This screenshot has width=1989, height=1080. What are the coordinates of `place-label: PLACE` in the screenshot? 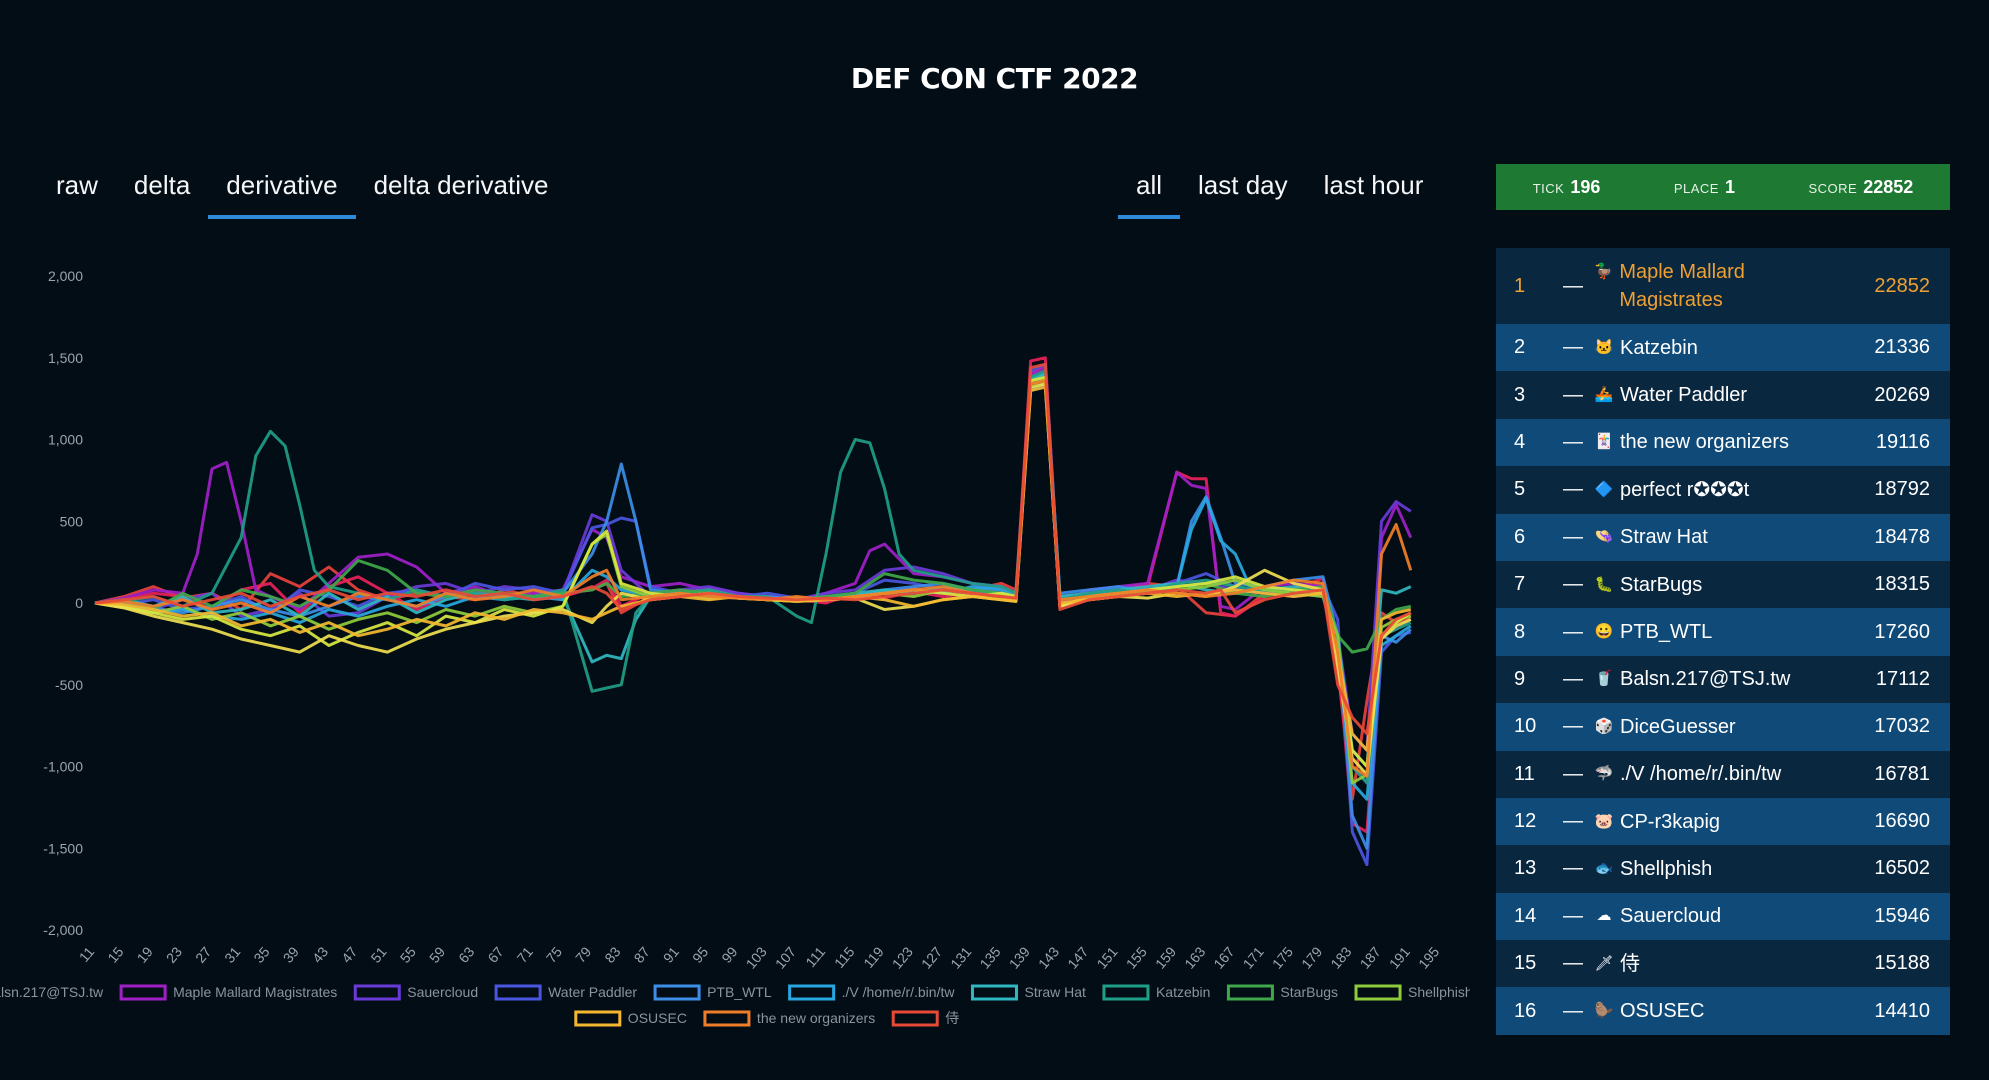 It's located at (1696, 188).